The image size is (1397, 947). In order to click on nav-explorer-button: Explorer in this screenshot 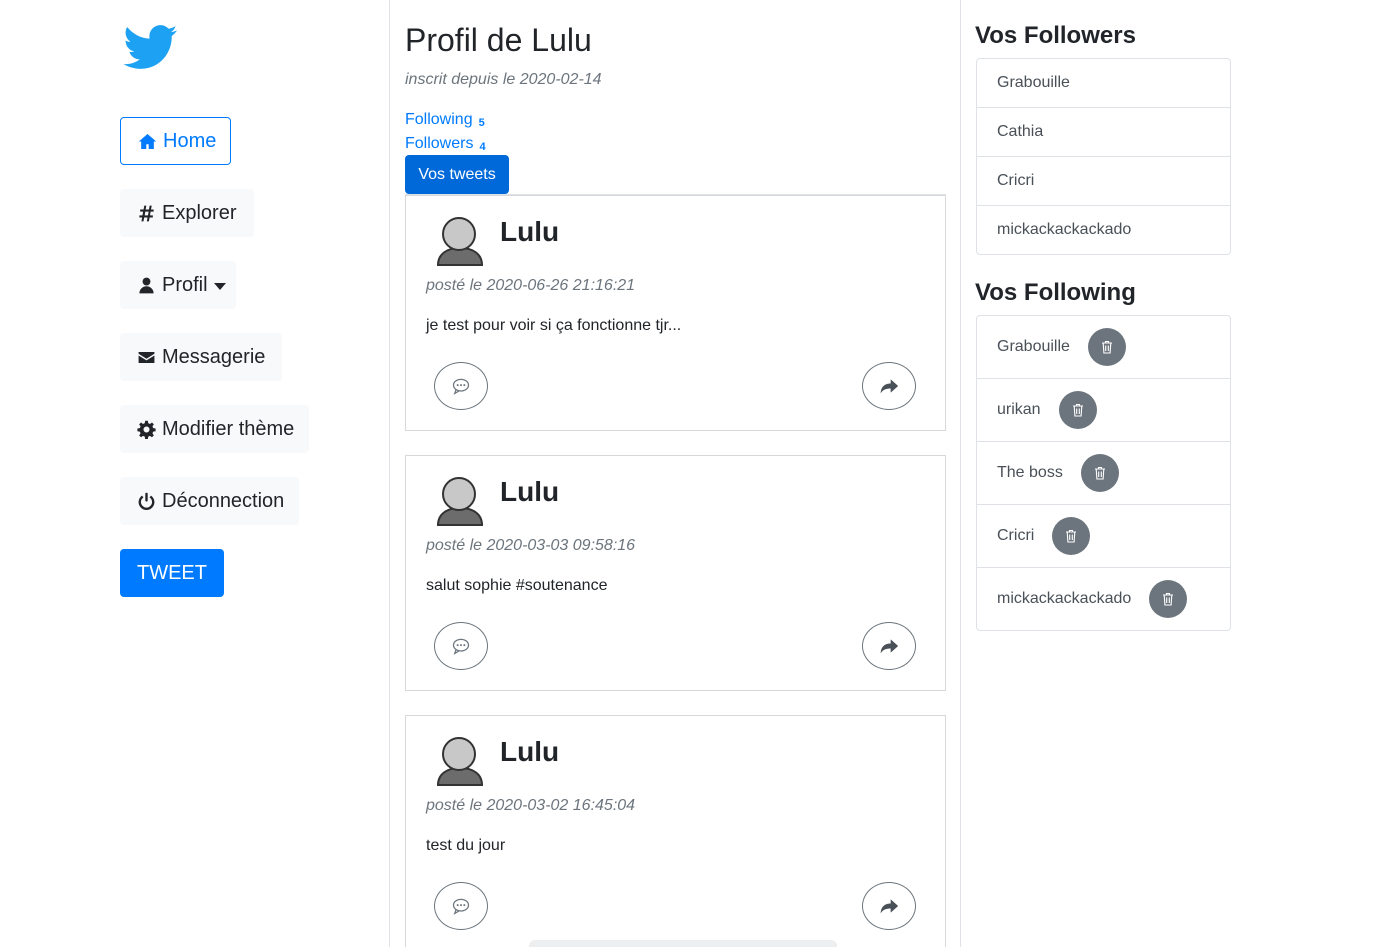, I will do `click(187, 213)`.